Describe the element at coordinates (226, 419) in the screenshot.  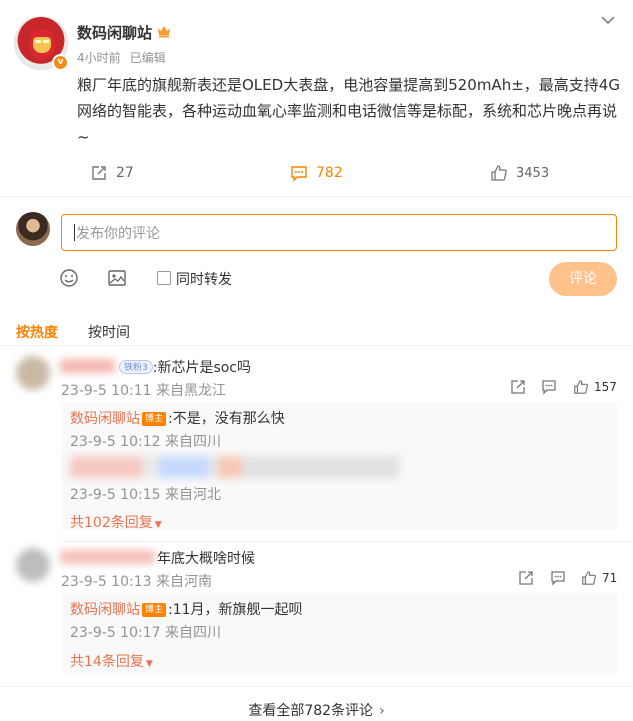
I see `reply-text: :不是，没有那么快` at that location.